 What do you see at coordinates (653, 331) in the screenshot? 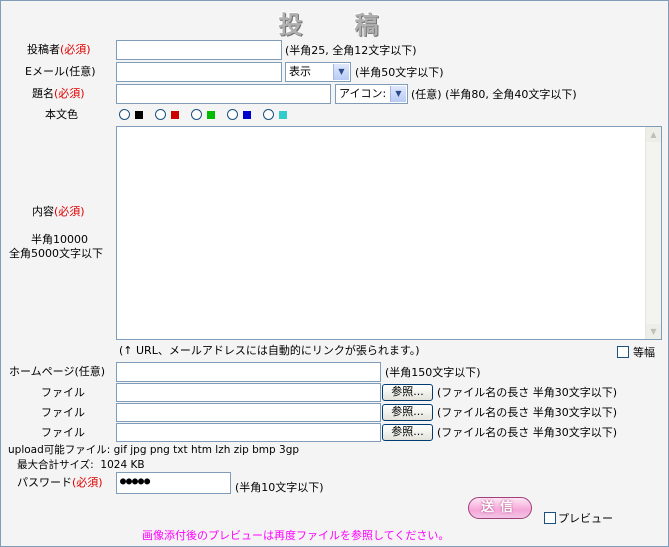
I see `scroll-down-icon: ▼` at bounding box center [653, 331].